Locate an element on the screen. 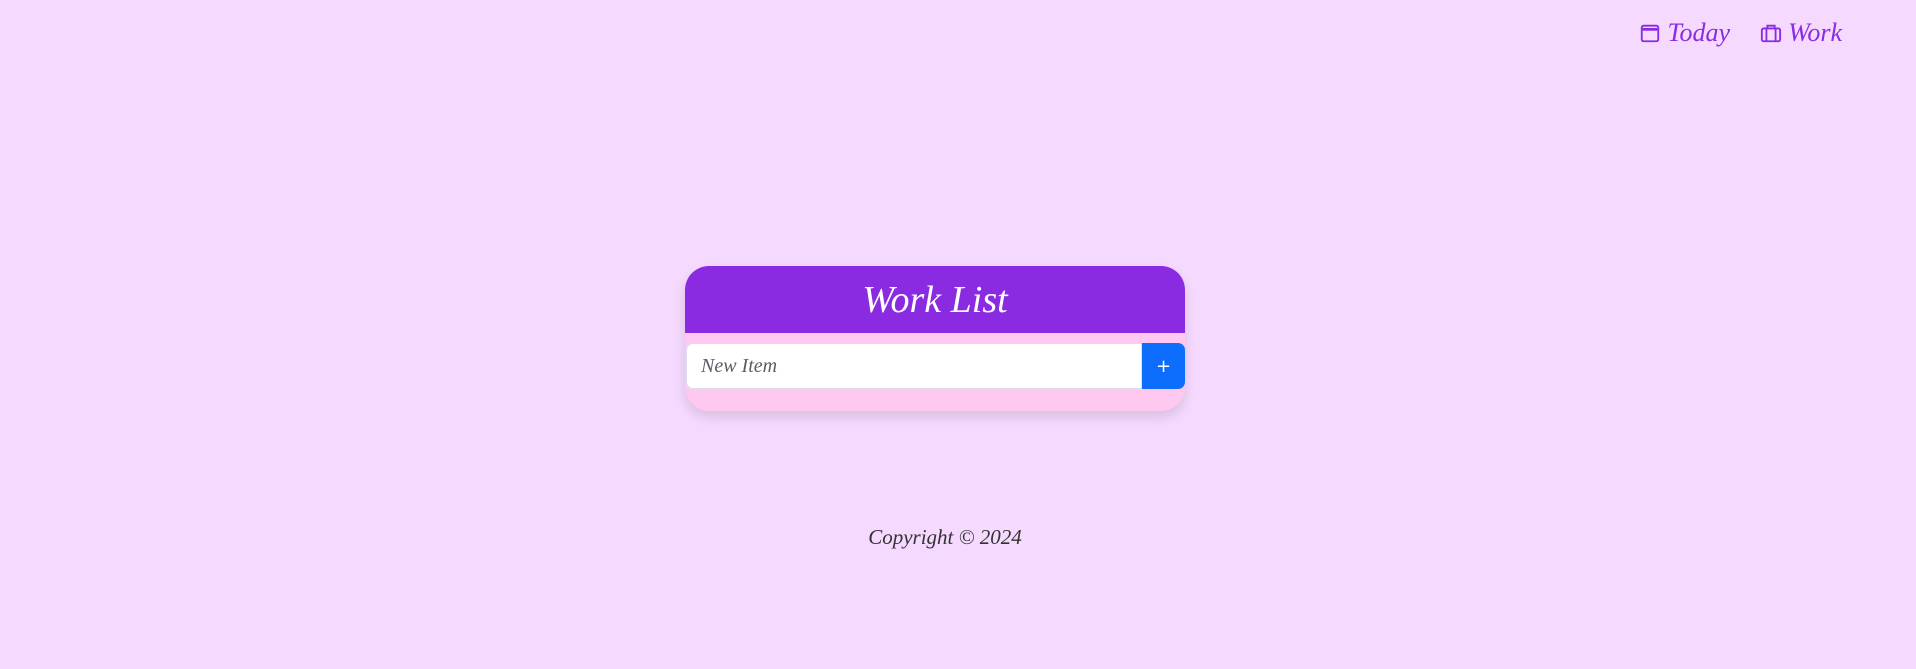 This screenshot has width=1916, height=669. card-header: Work List is located at coordinates (935, 299).